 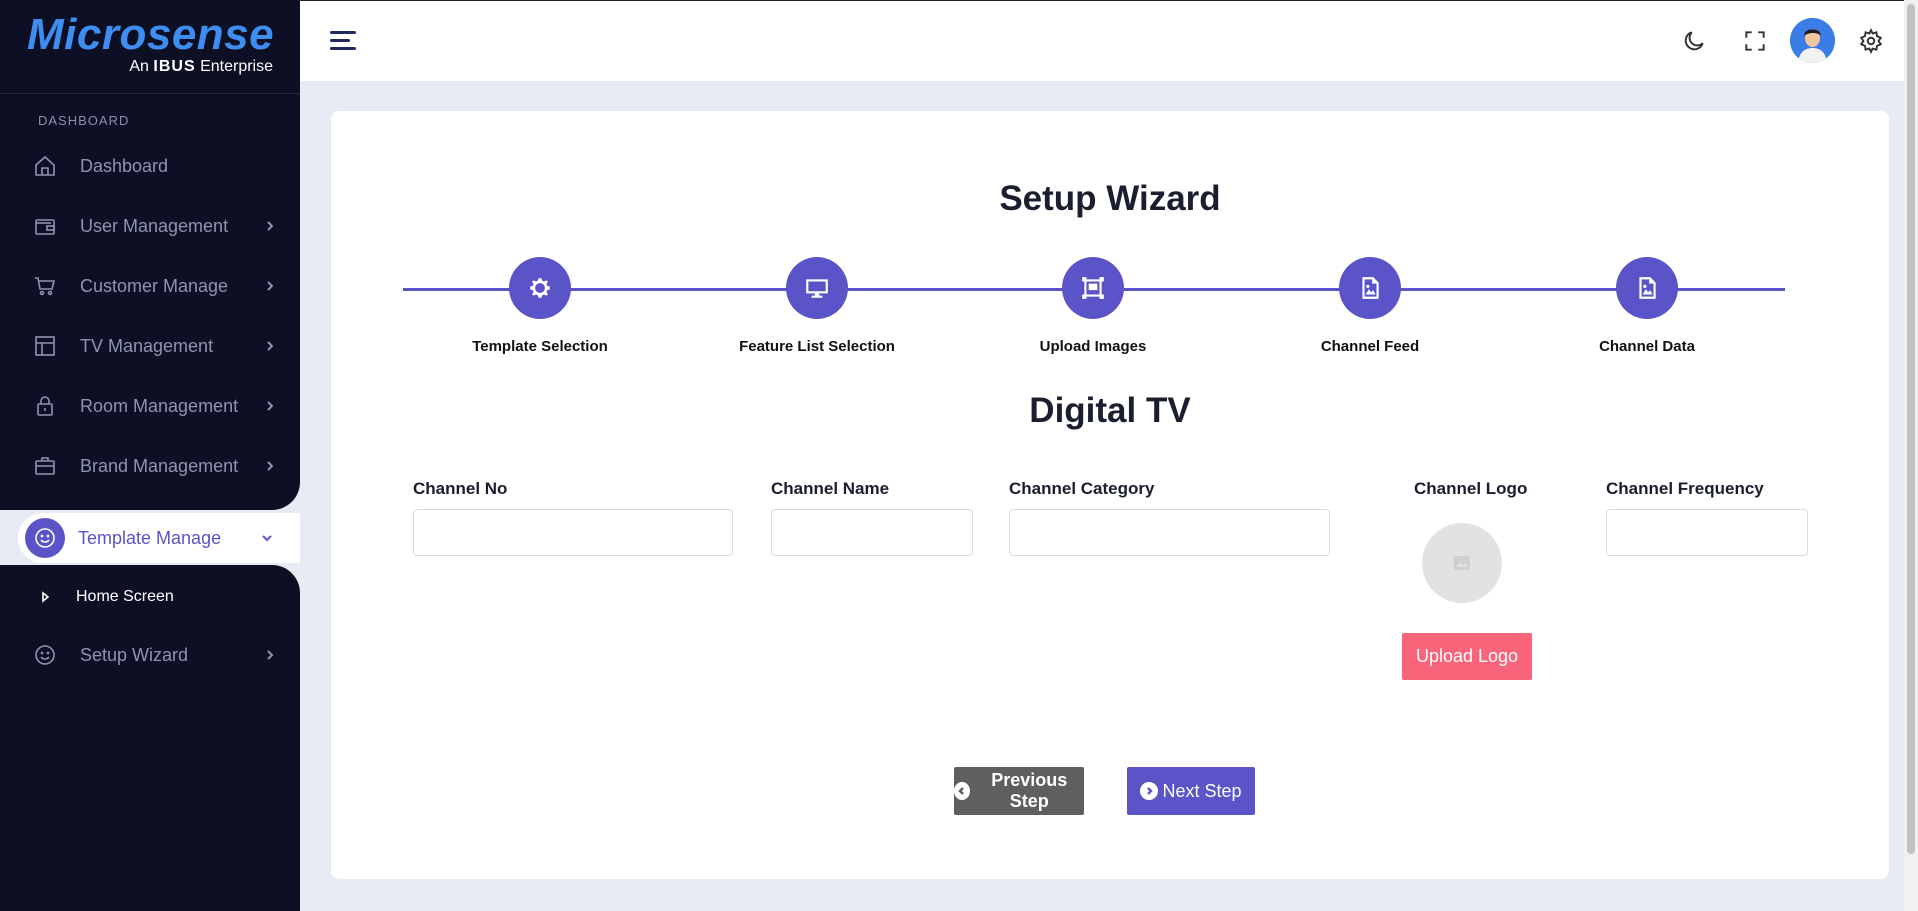 I want to click on nav-heading: DASHBOARD, so click(x=84, y=120).